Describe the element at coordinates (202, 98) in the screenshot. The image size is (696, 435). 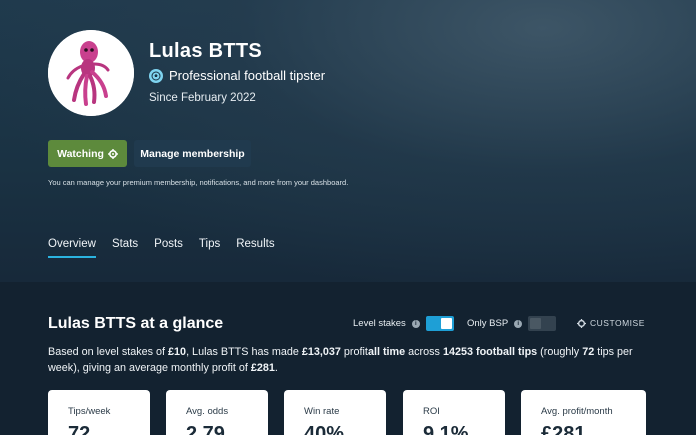
I see `member-since: Since February 2022` at that location.